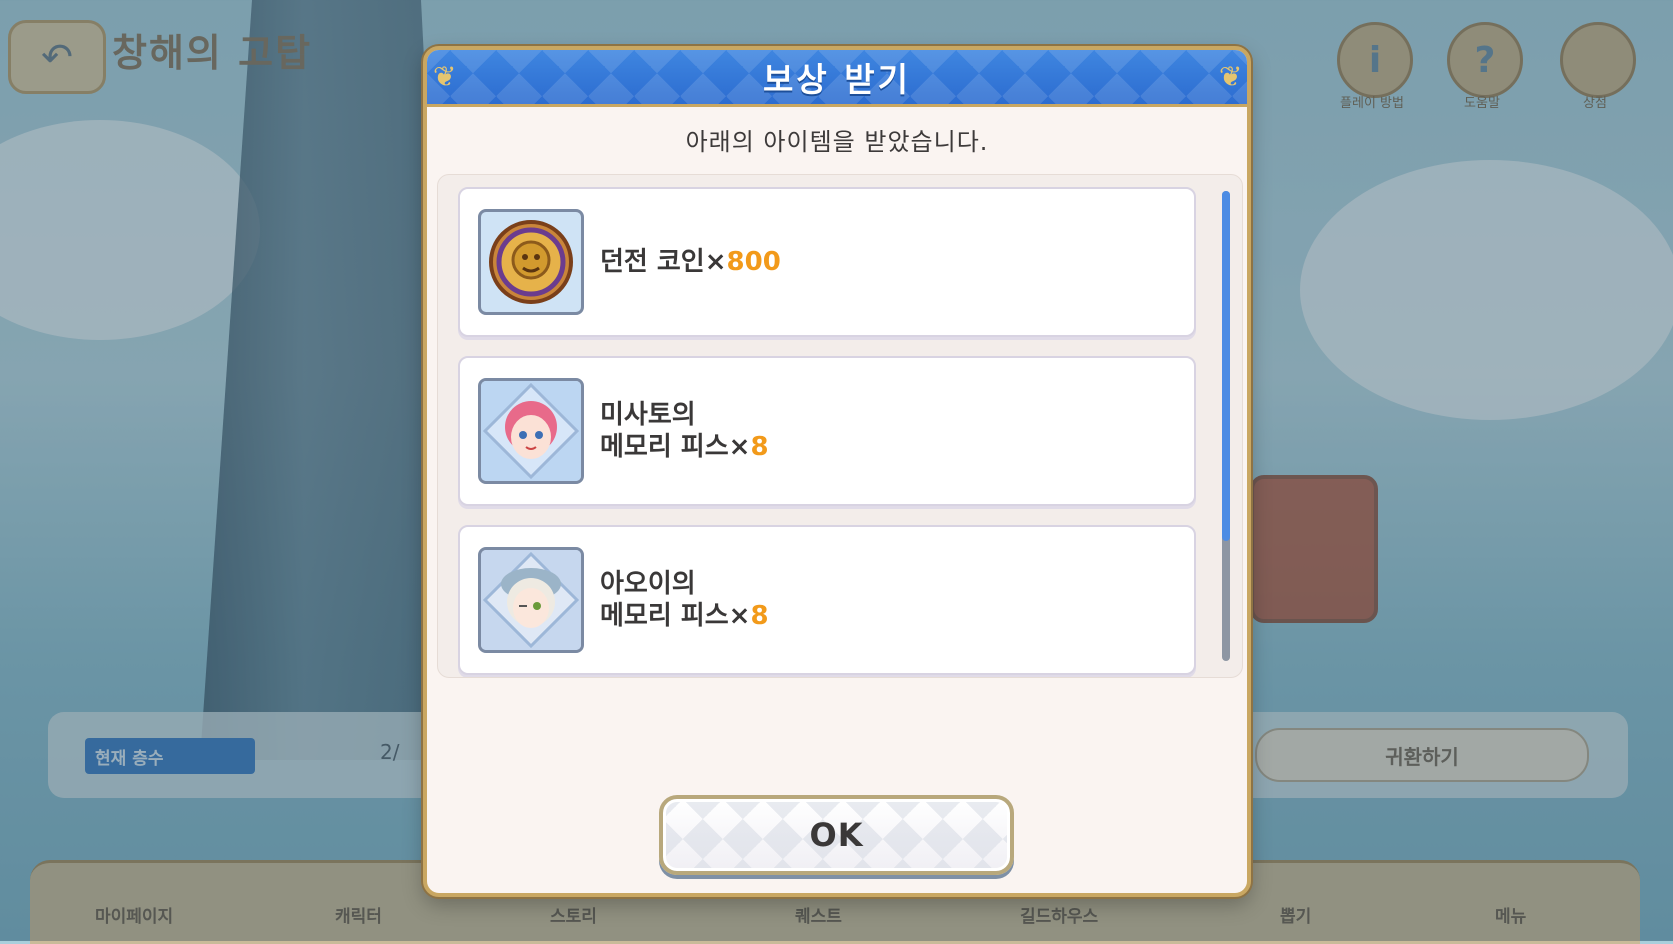 The width and height of the screenshot is (1673, 944). I want to click on reward-item-row: 던전 코인×800, so click(827, 262).